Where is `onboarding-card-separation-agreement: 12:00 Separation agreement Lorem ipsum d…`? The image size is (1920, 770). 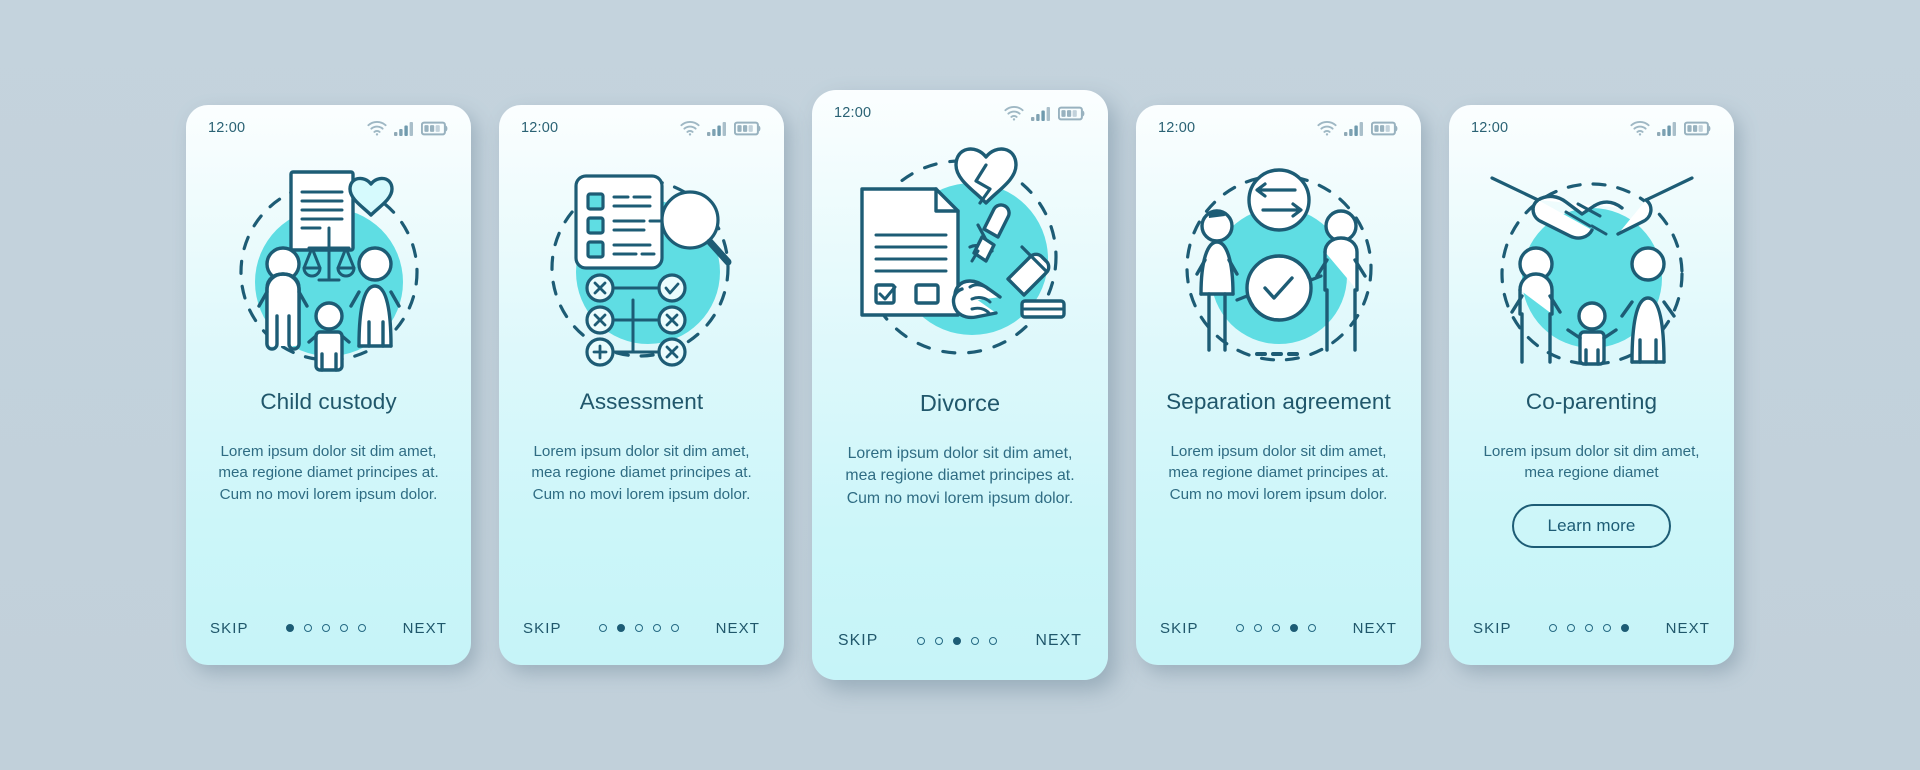 onboarding-card-separation-agreement: 12:00 Separation agreement Lorem ipsum d… is located at coordinates (1278, 385).